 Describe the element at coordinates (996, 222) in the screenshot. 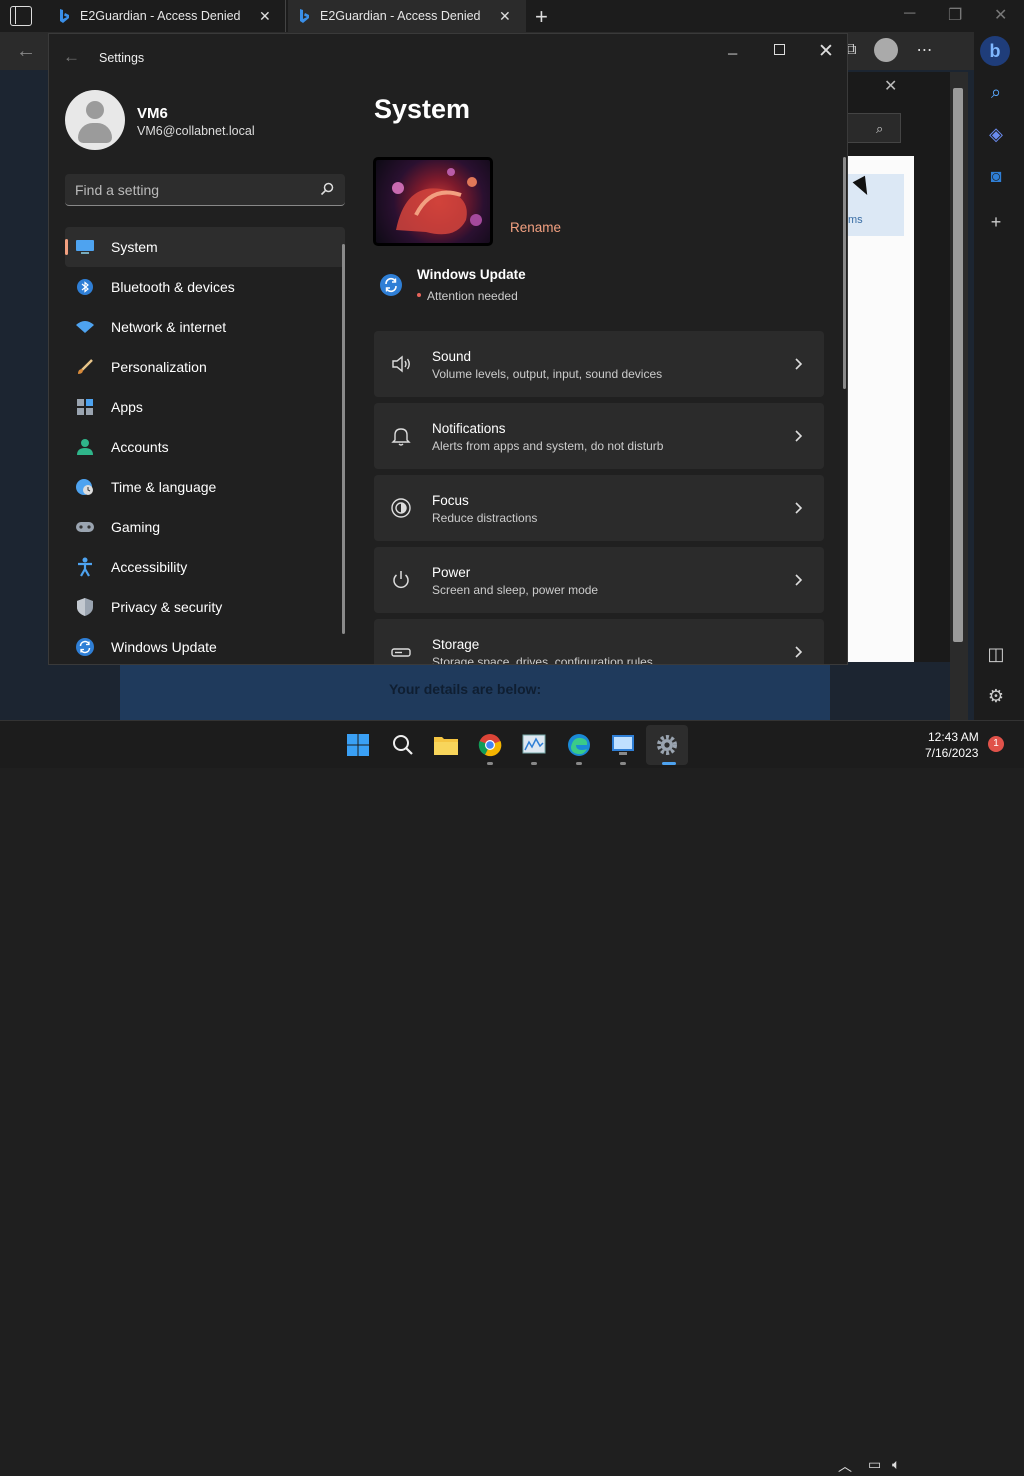

I see `sidebar-add-icon: +` at that location.